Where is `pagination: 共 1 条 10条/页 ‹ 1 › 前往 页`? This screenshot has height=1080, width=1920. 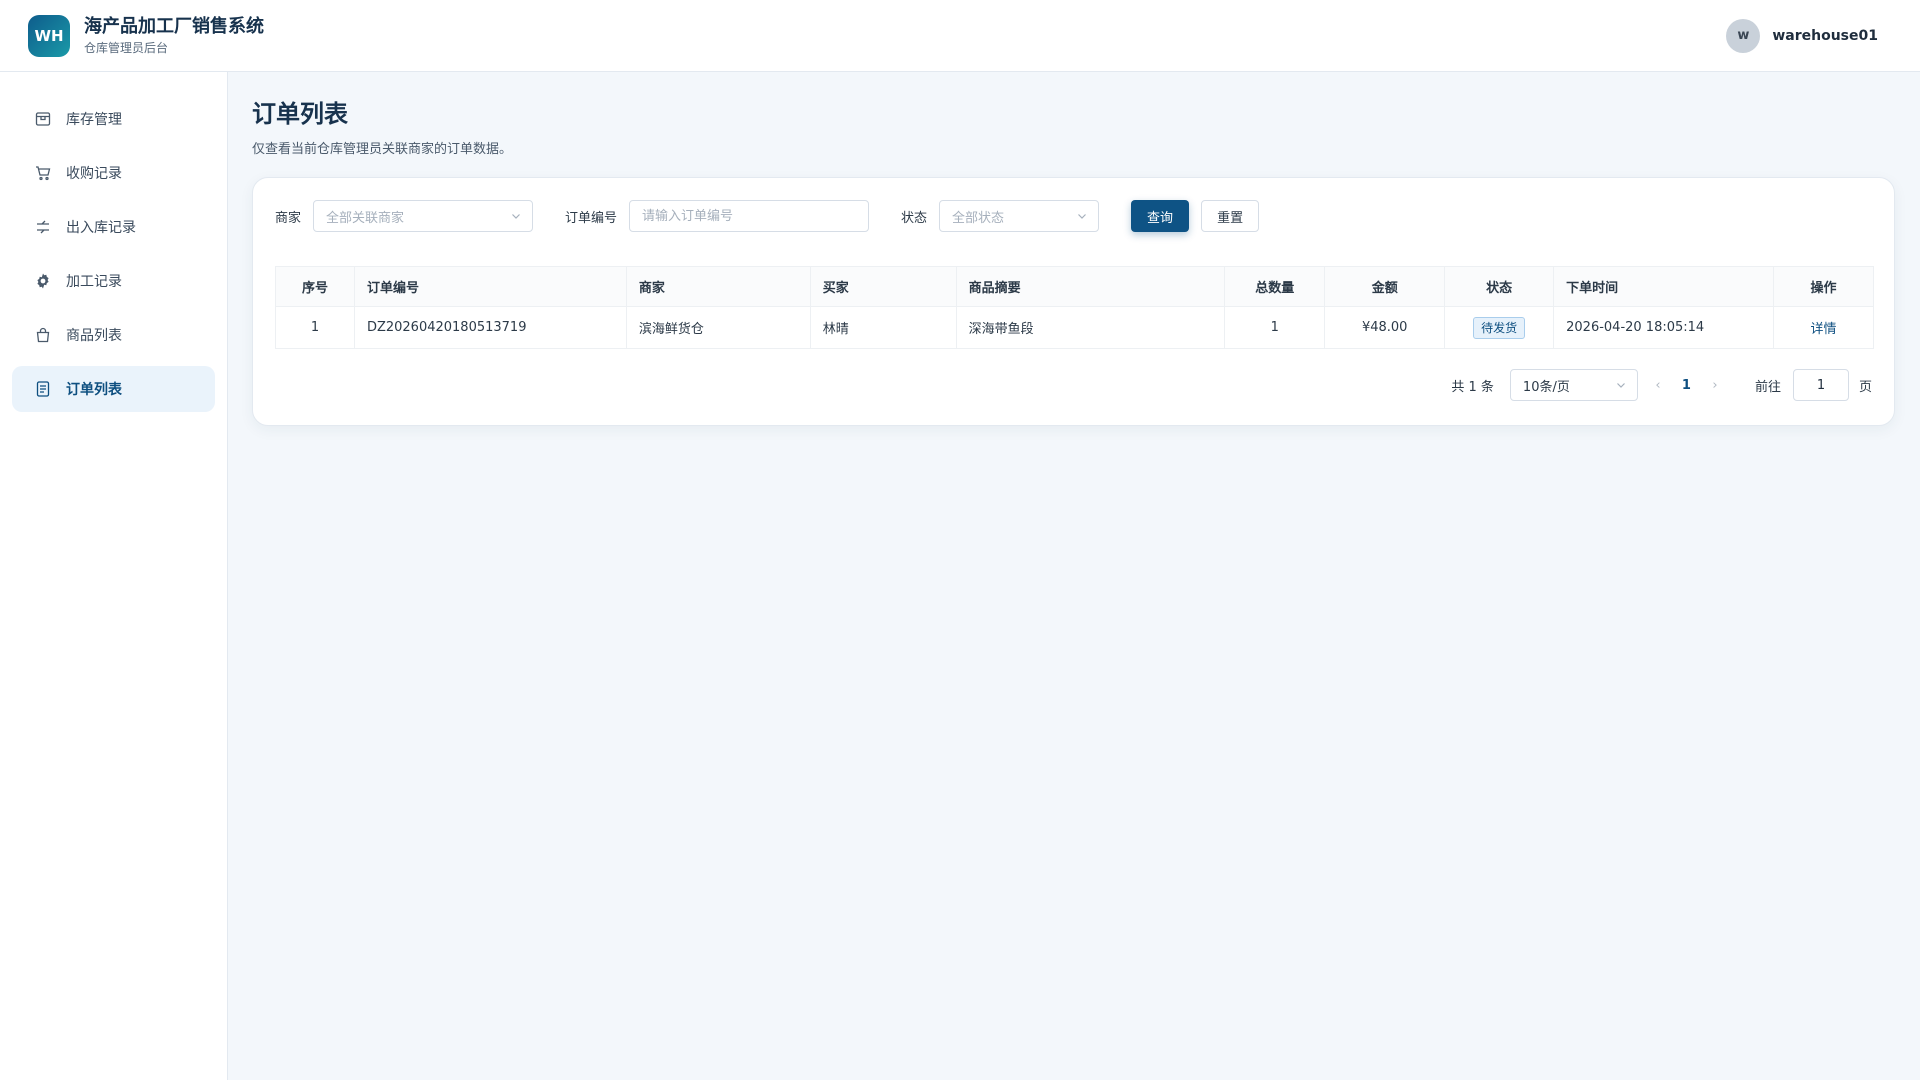
pagination: 共 1 条 10条/页 ‹ 1 › 前往 页 is located at coordinates (1073, 385).